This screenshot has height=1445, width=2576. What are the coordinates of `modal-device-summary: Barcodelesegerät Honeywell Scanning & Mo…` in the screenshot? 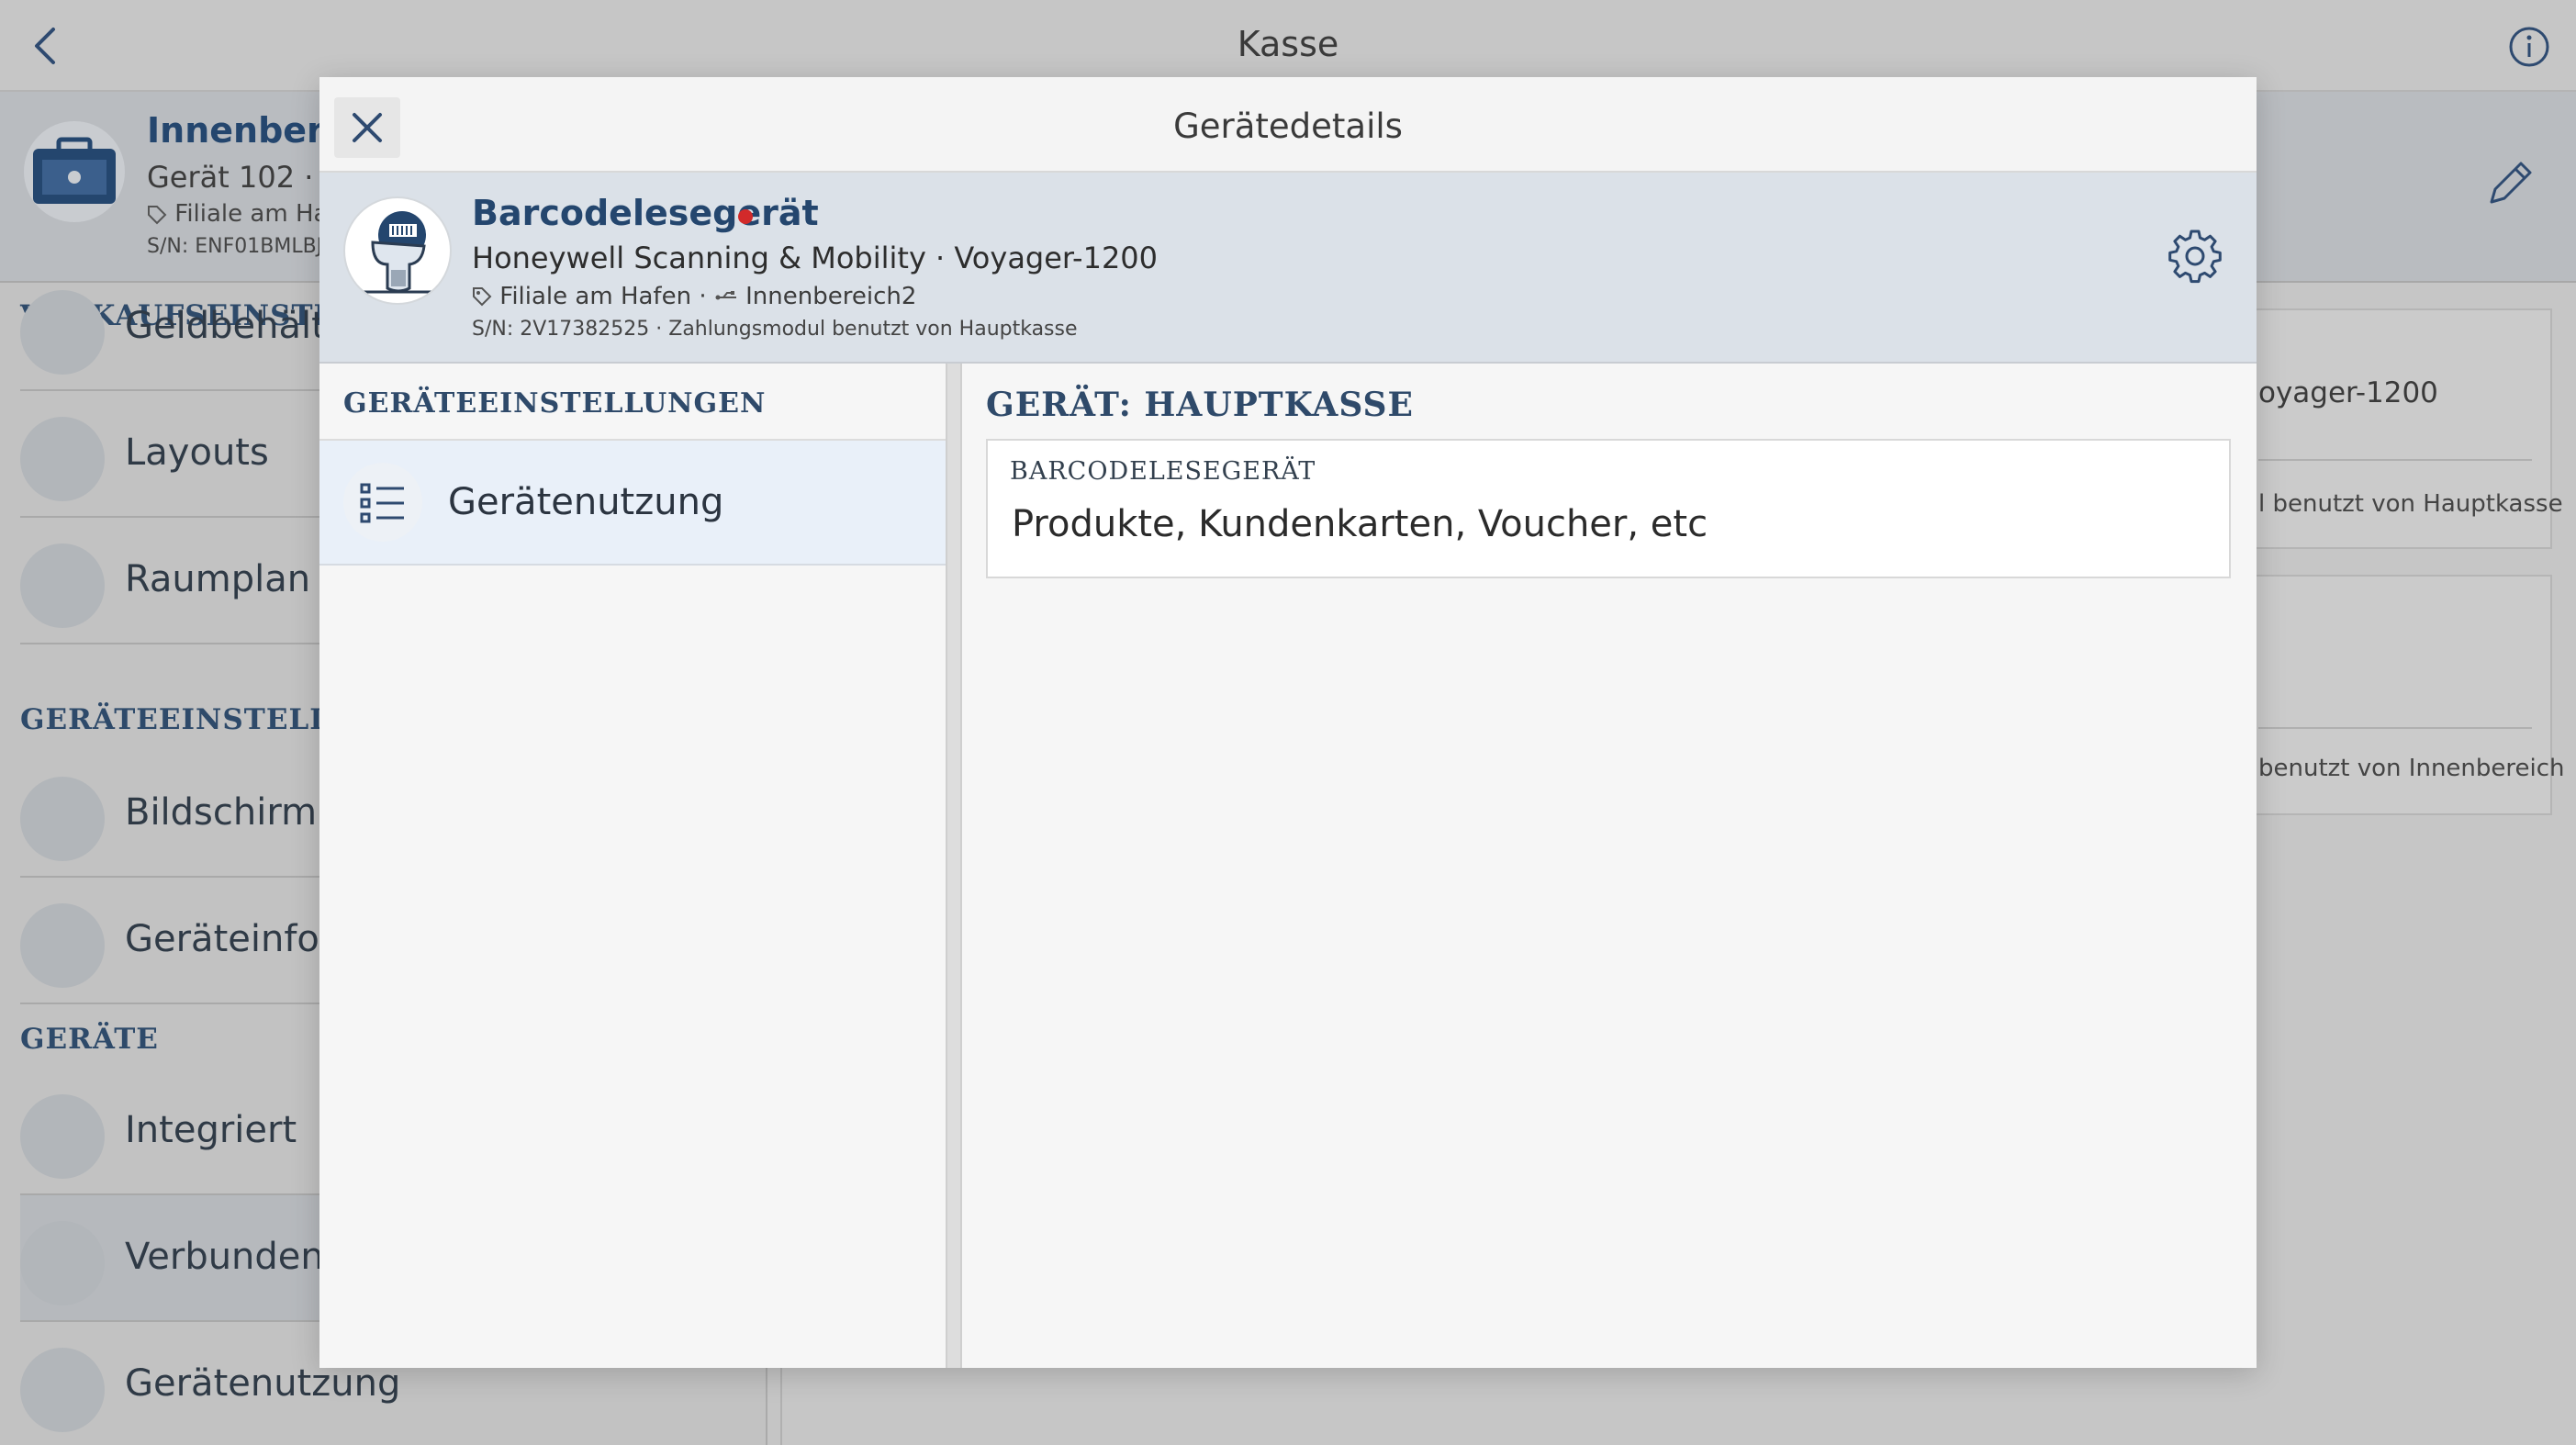 It's located at (1288, 268).